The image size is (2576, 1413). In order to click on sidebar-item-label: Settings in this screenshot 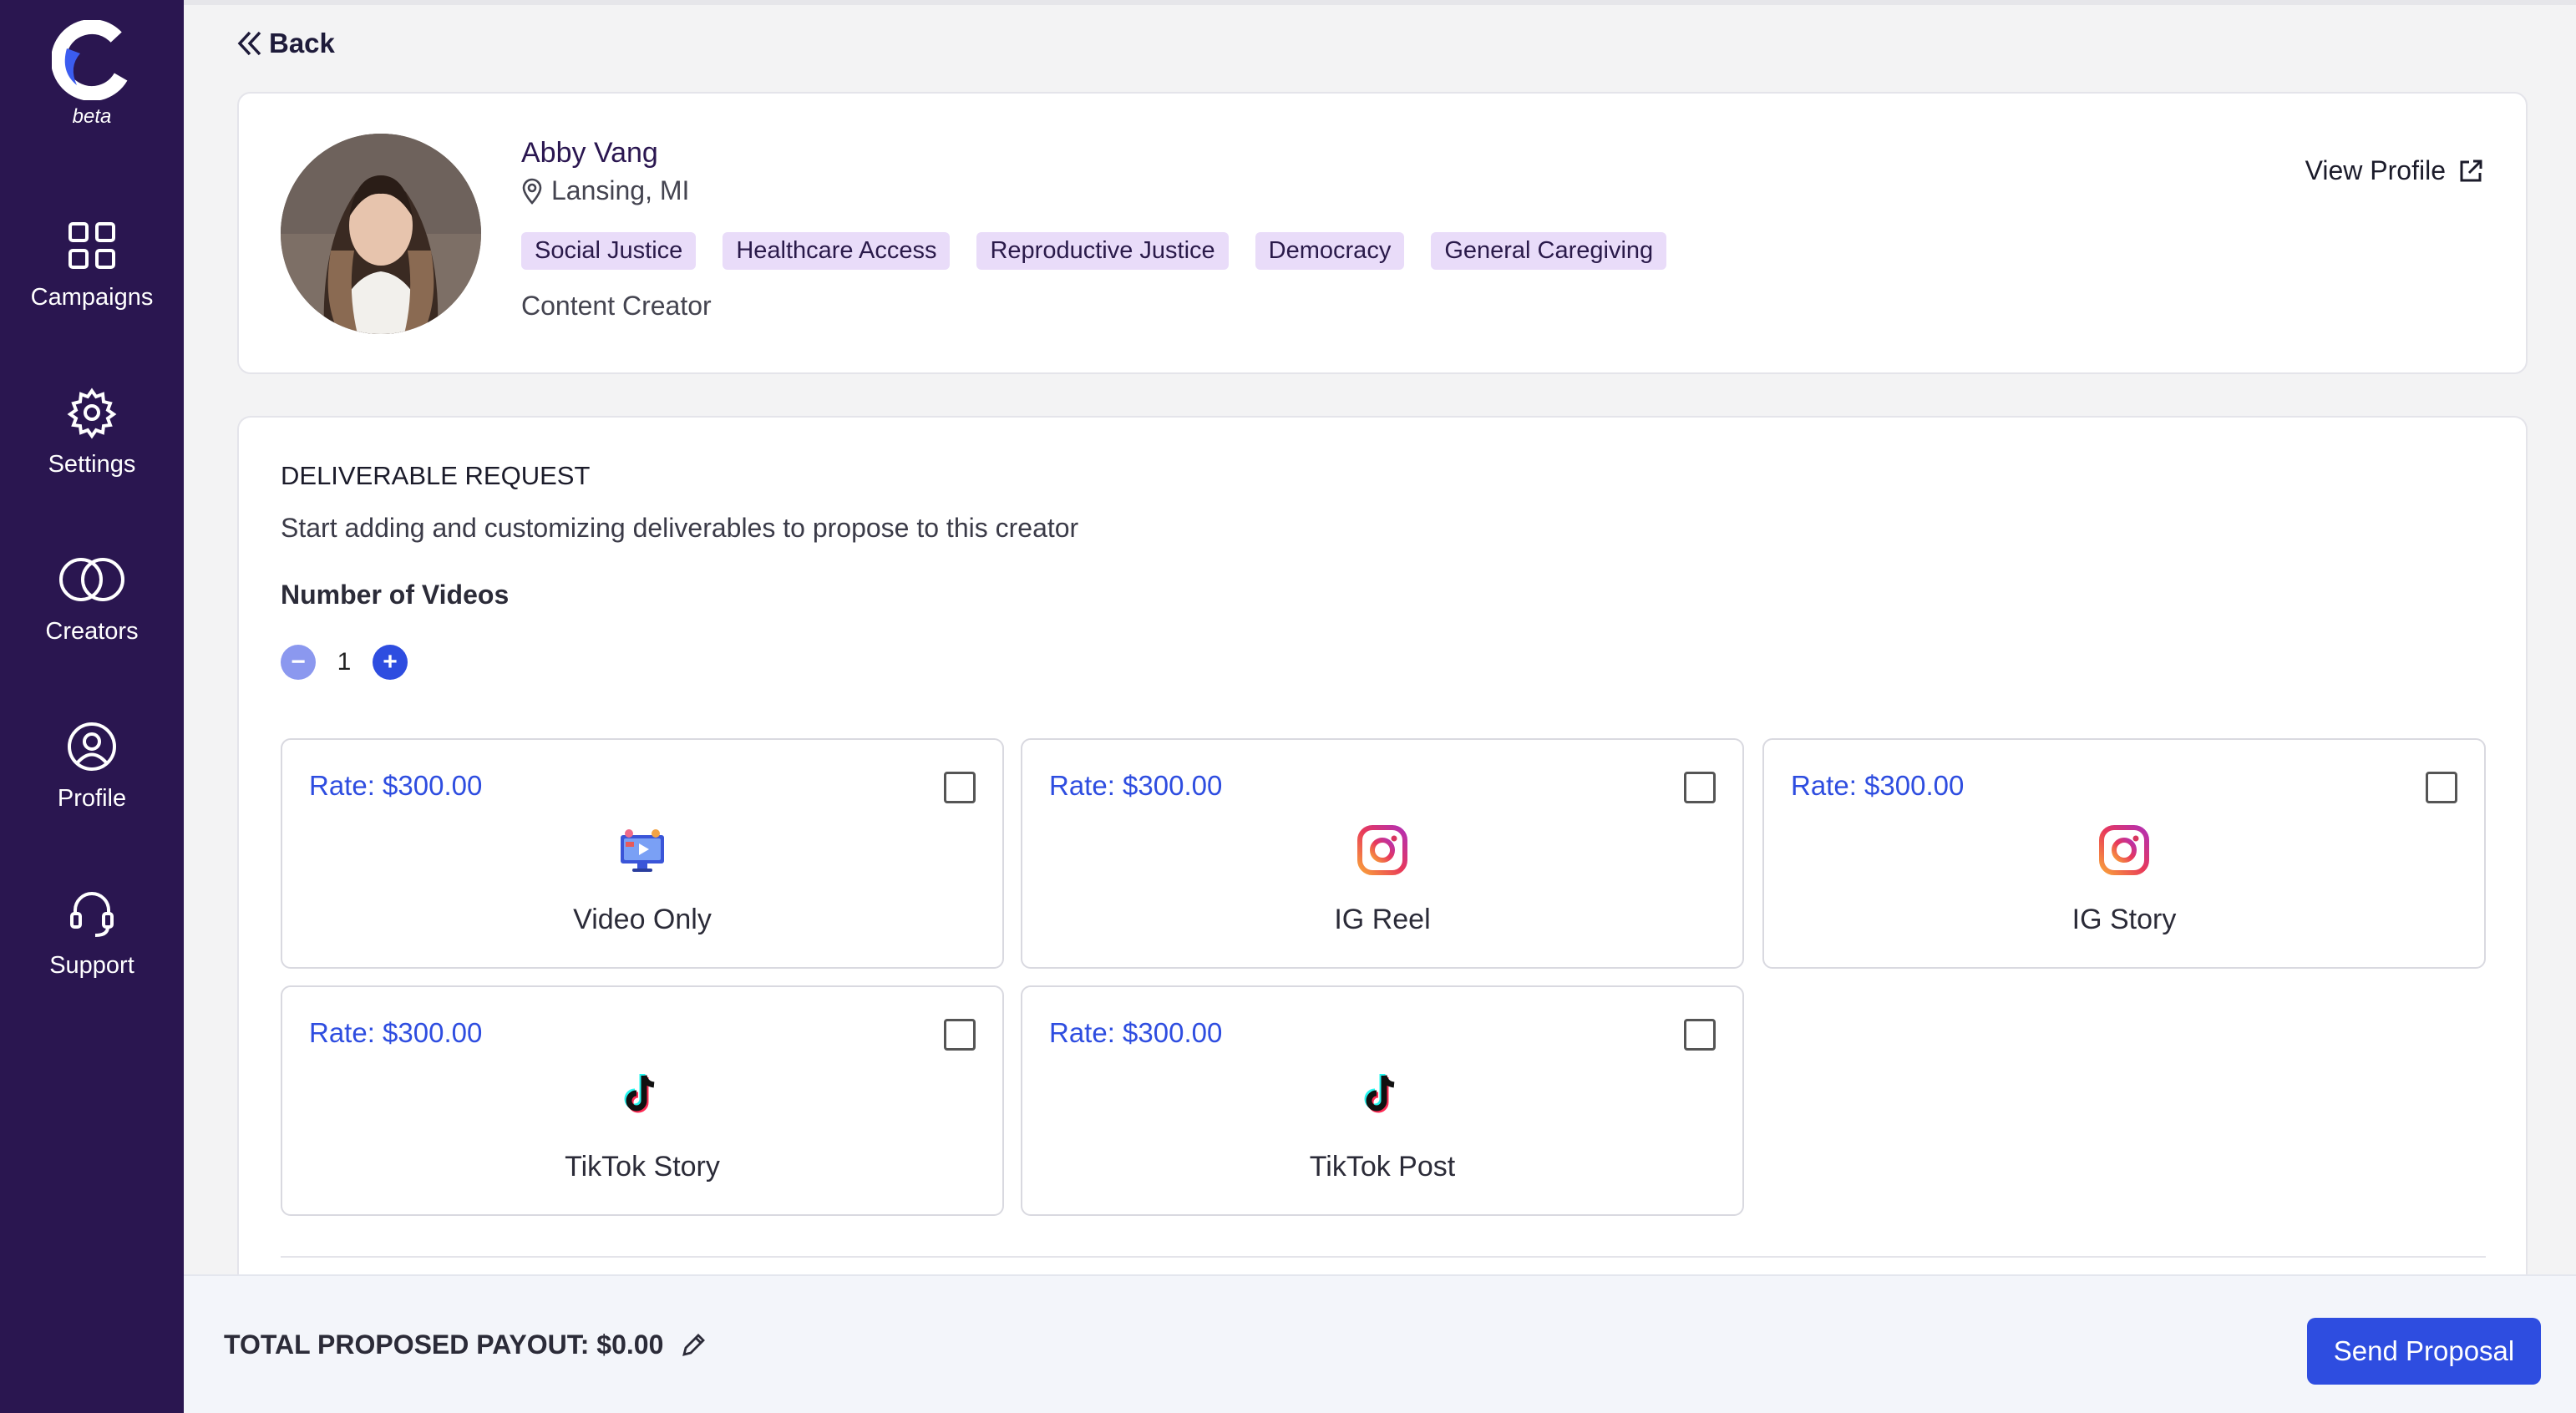, I will do `click(92, 464)`.